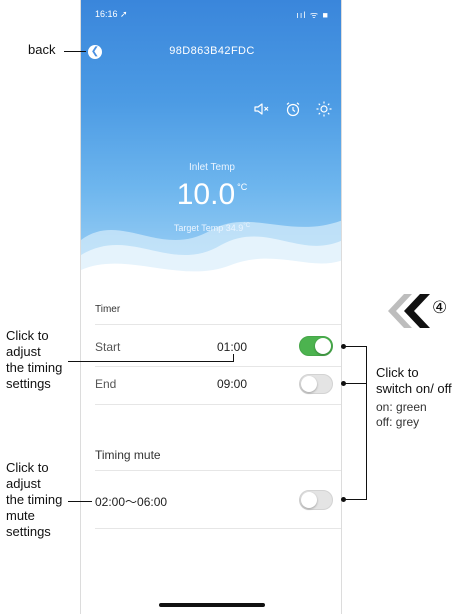  Describe the element at coordinates (151, 361) in the screenshot. I see `adjust-timing-callout-line` at that location.